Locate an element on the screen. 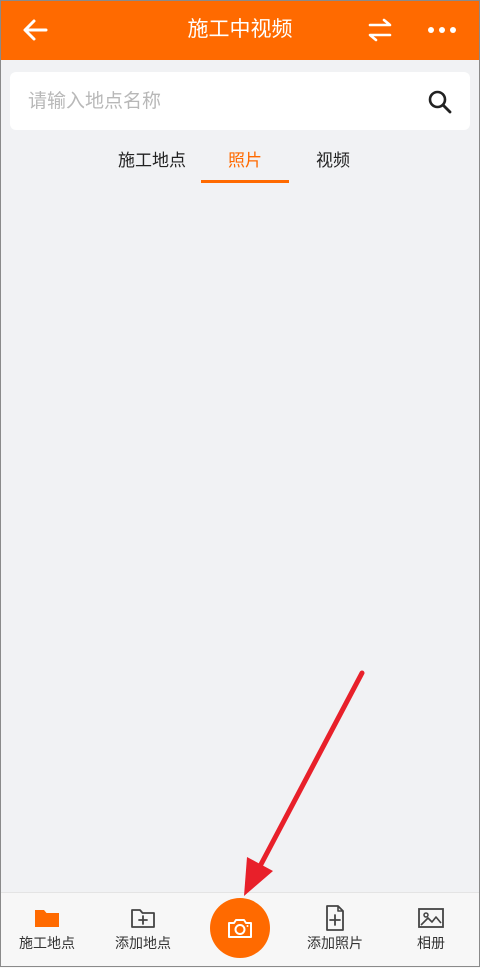 This screenshot has width=480, height=968. app-header: 施工中视频 is located at coordinates (240, 30).